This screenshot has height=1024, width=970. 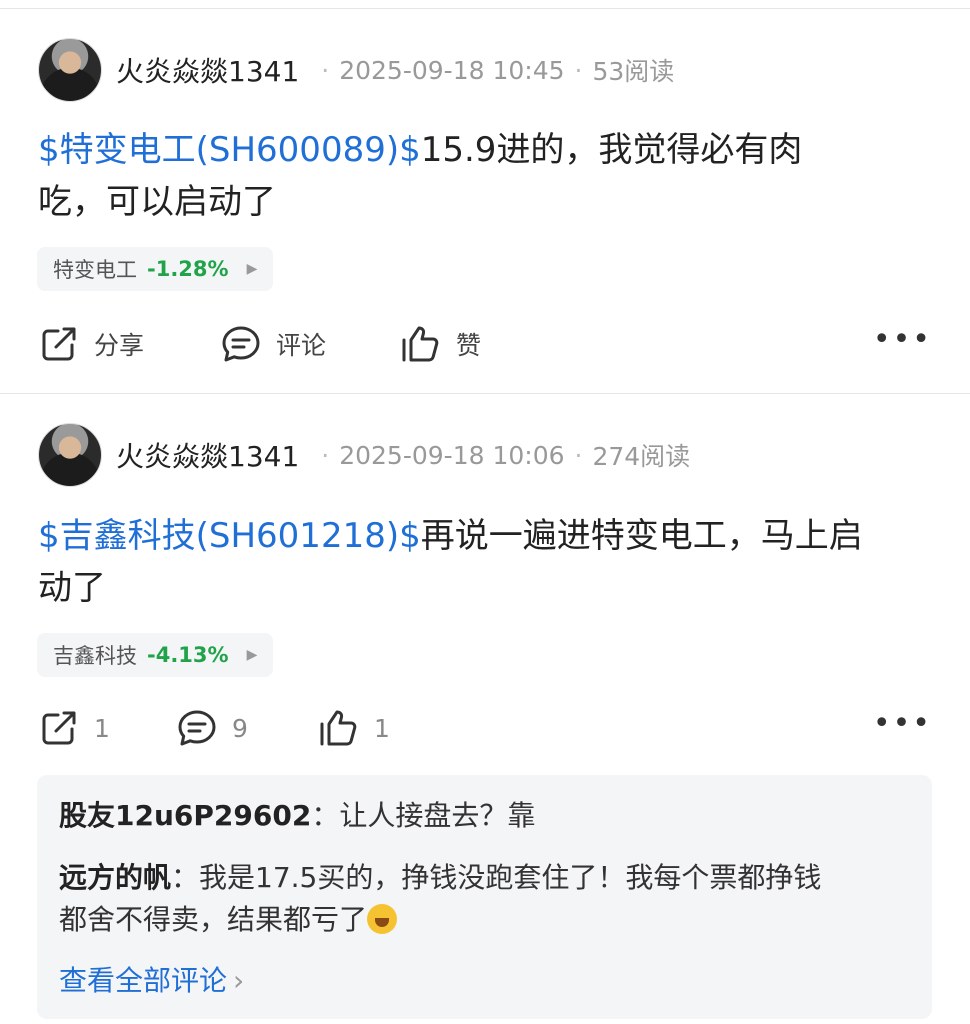 I want to click on stock-name: 吉鑫科技, so click(x=95, y=656).